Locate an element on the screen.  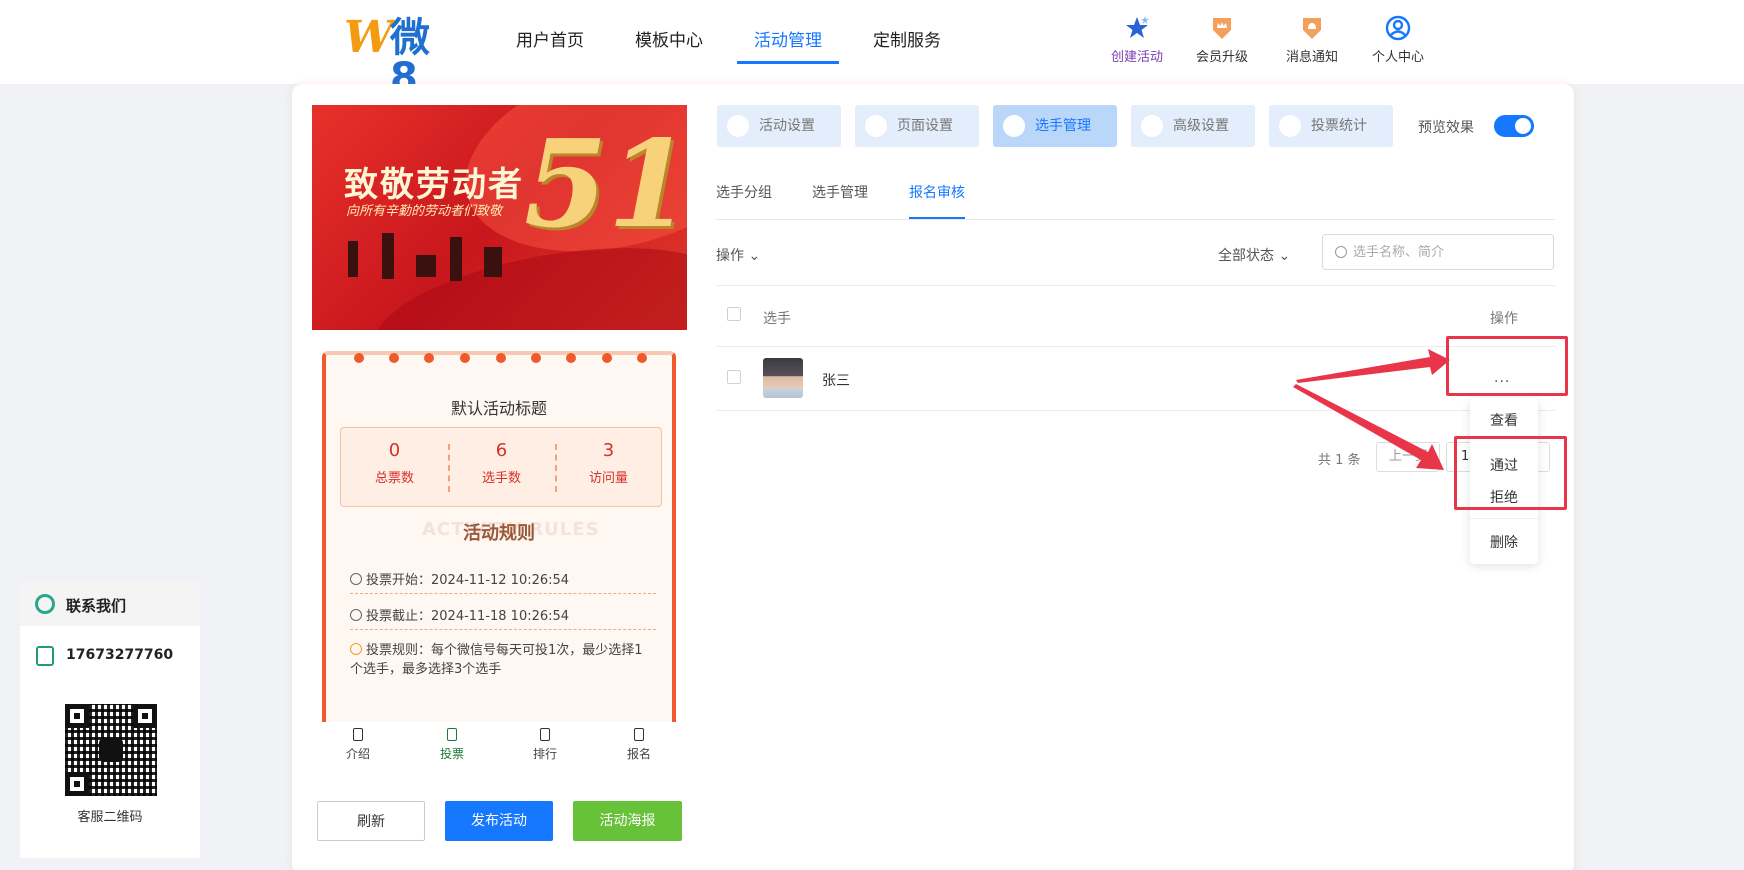
nav-activity-management: 活动管理 is located at coordinates (788, 38).